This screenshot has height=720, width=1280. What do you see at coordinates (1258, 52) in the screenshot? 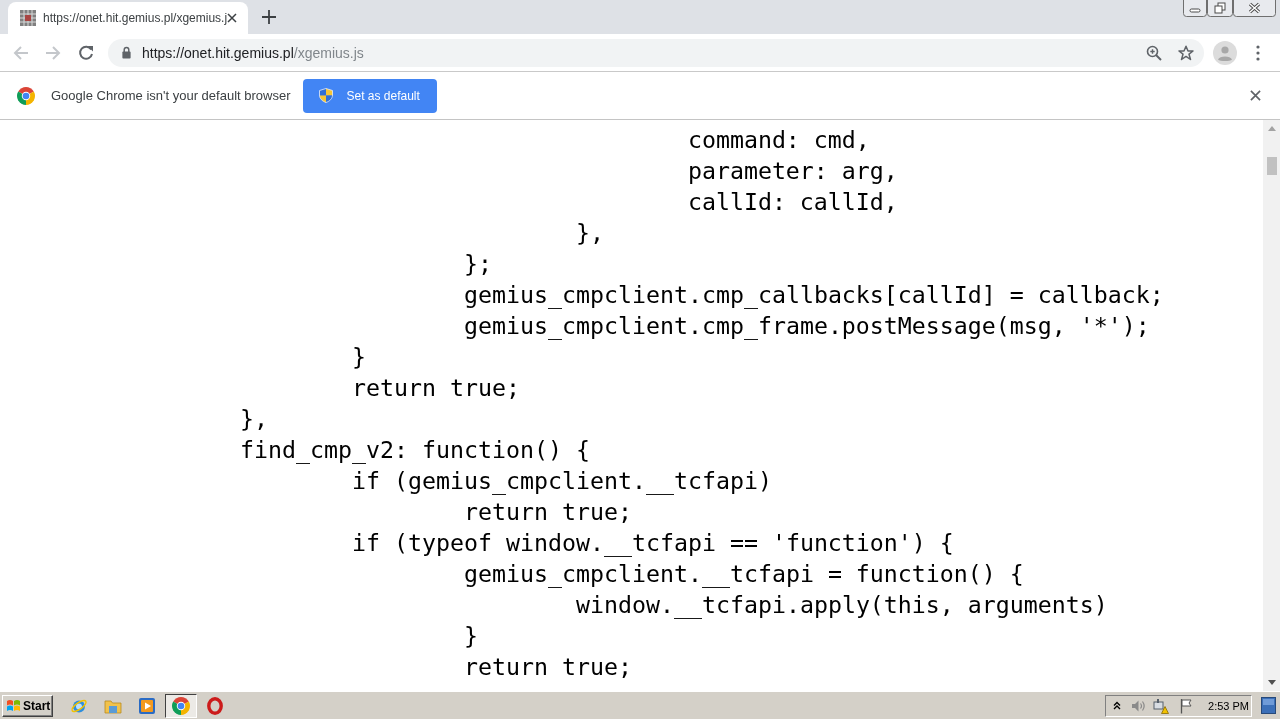
I see `more-menu-icon` at bounding box center [1258, 52].